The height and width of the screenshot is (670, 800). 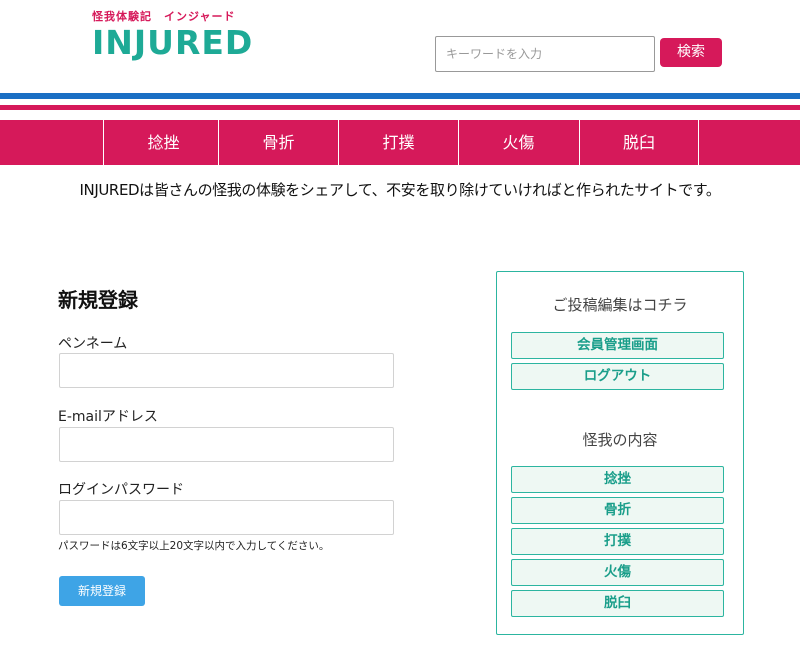 I want to click on logo-title: INJURED, so click(x=173, y=42).